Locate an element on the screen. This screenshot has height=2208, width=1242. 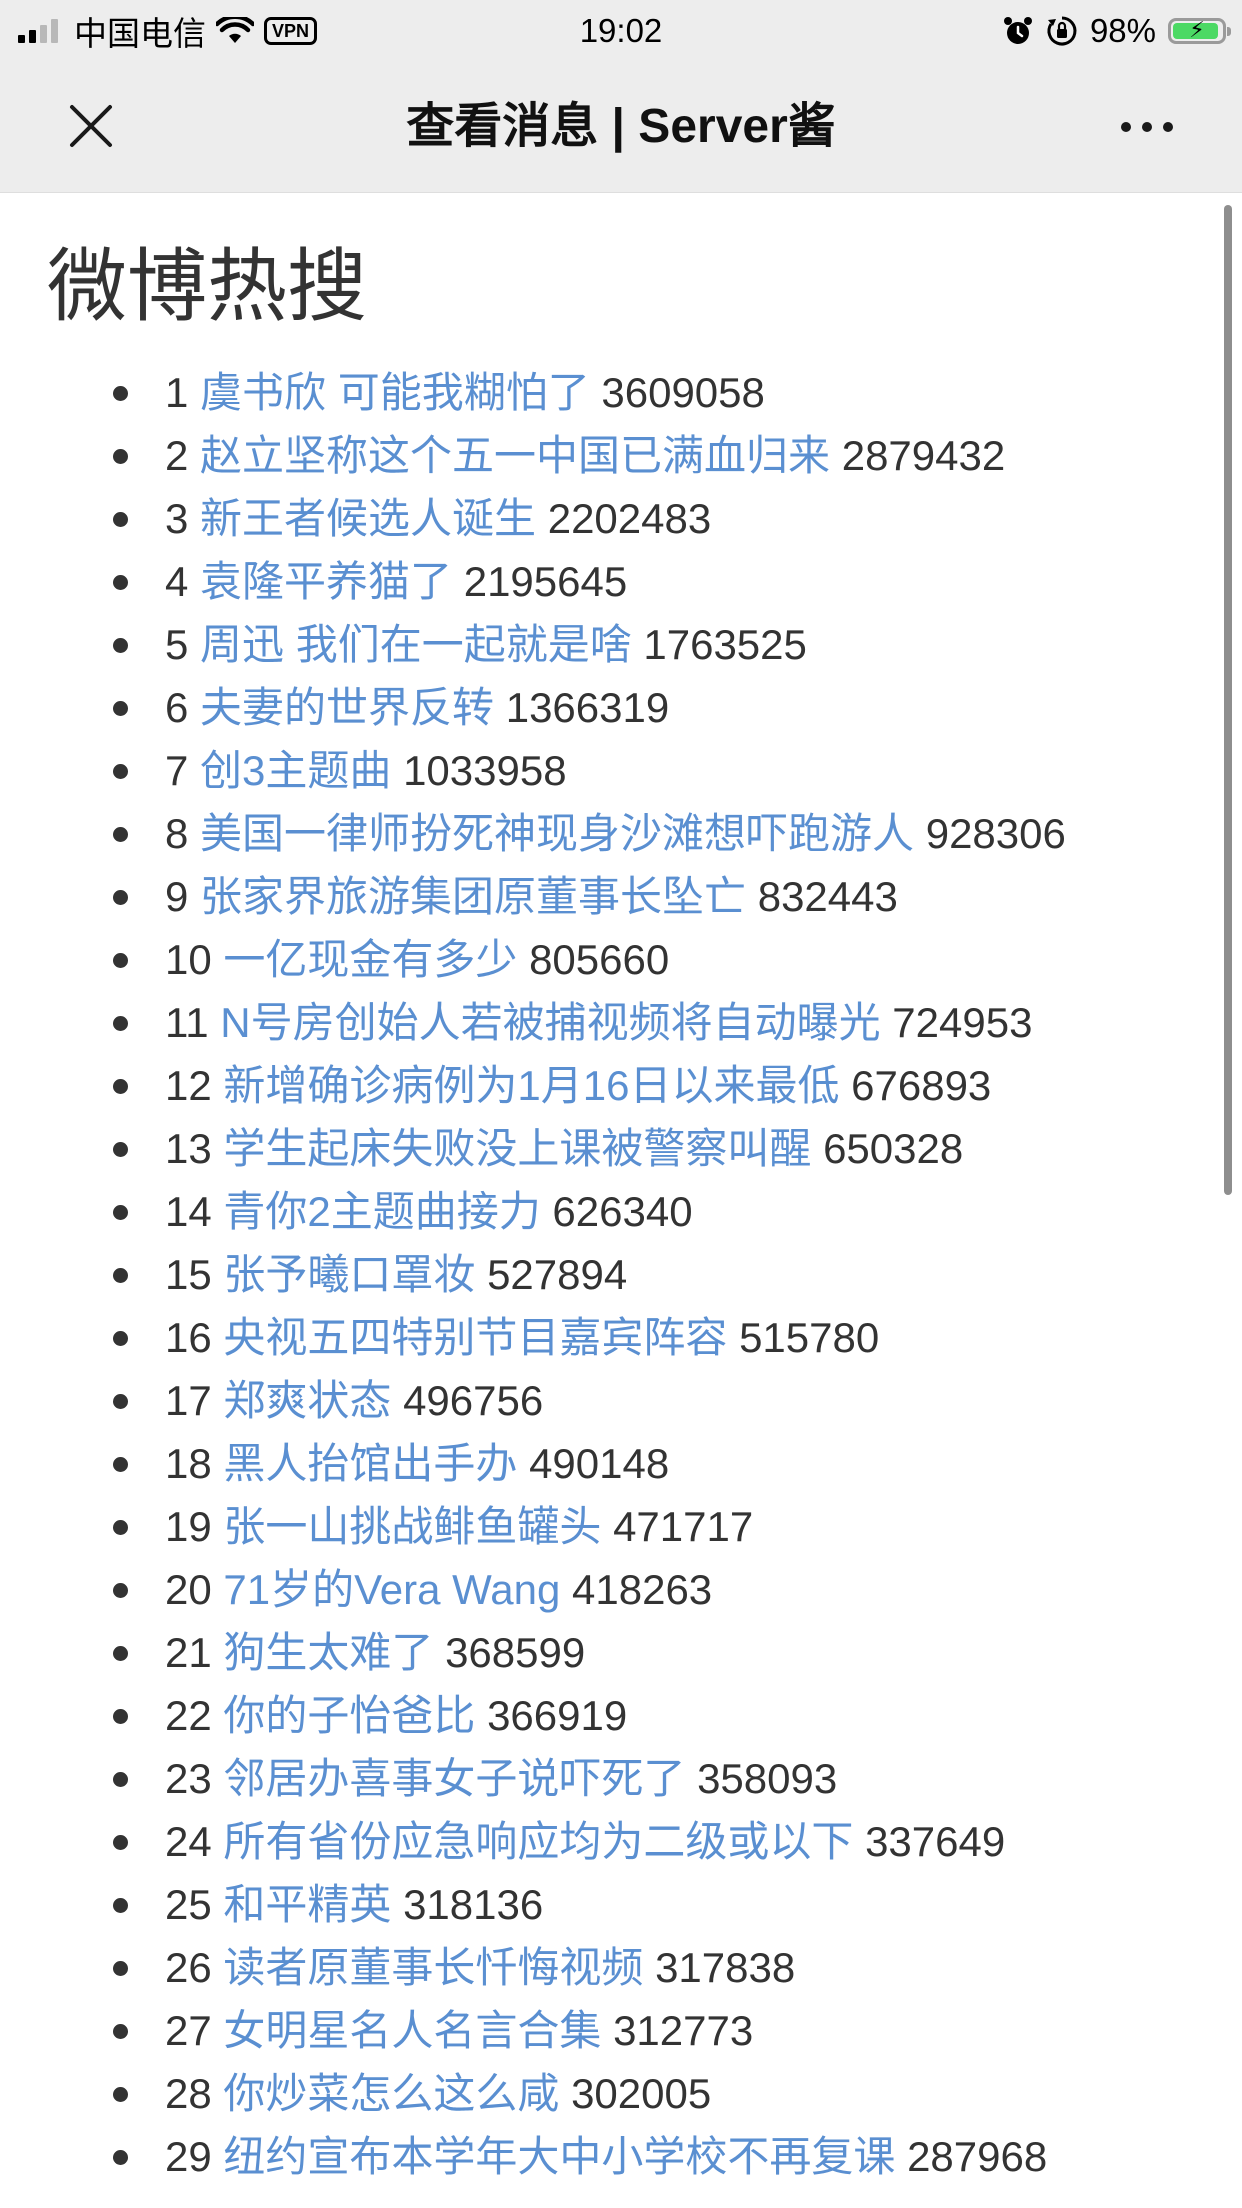
list-item: 23 邻居办喜事女子说吓死了 358093 is located at coordinates (600, 1778).